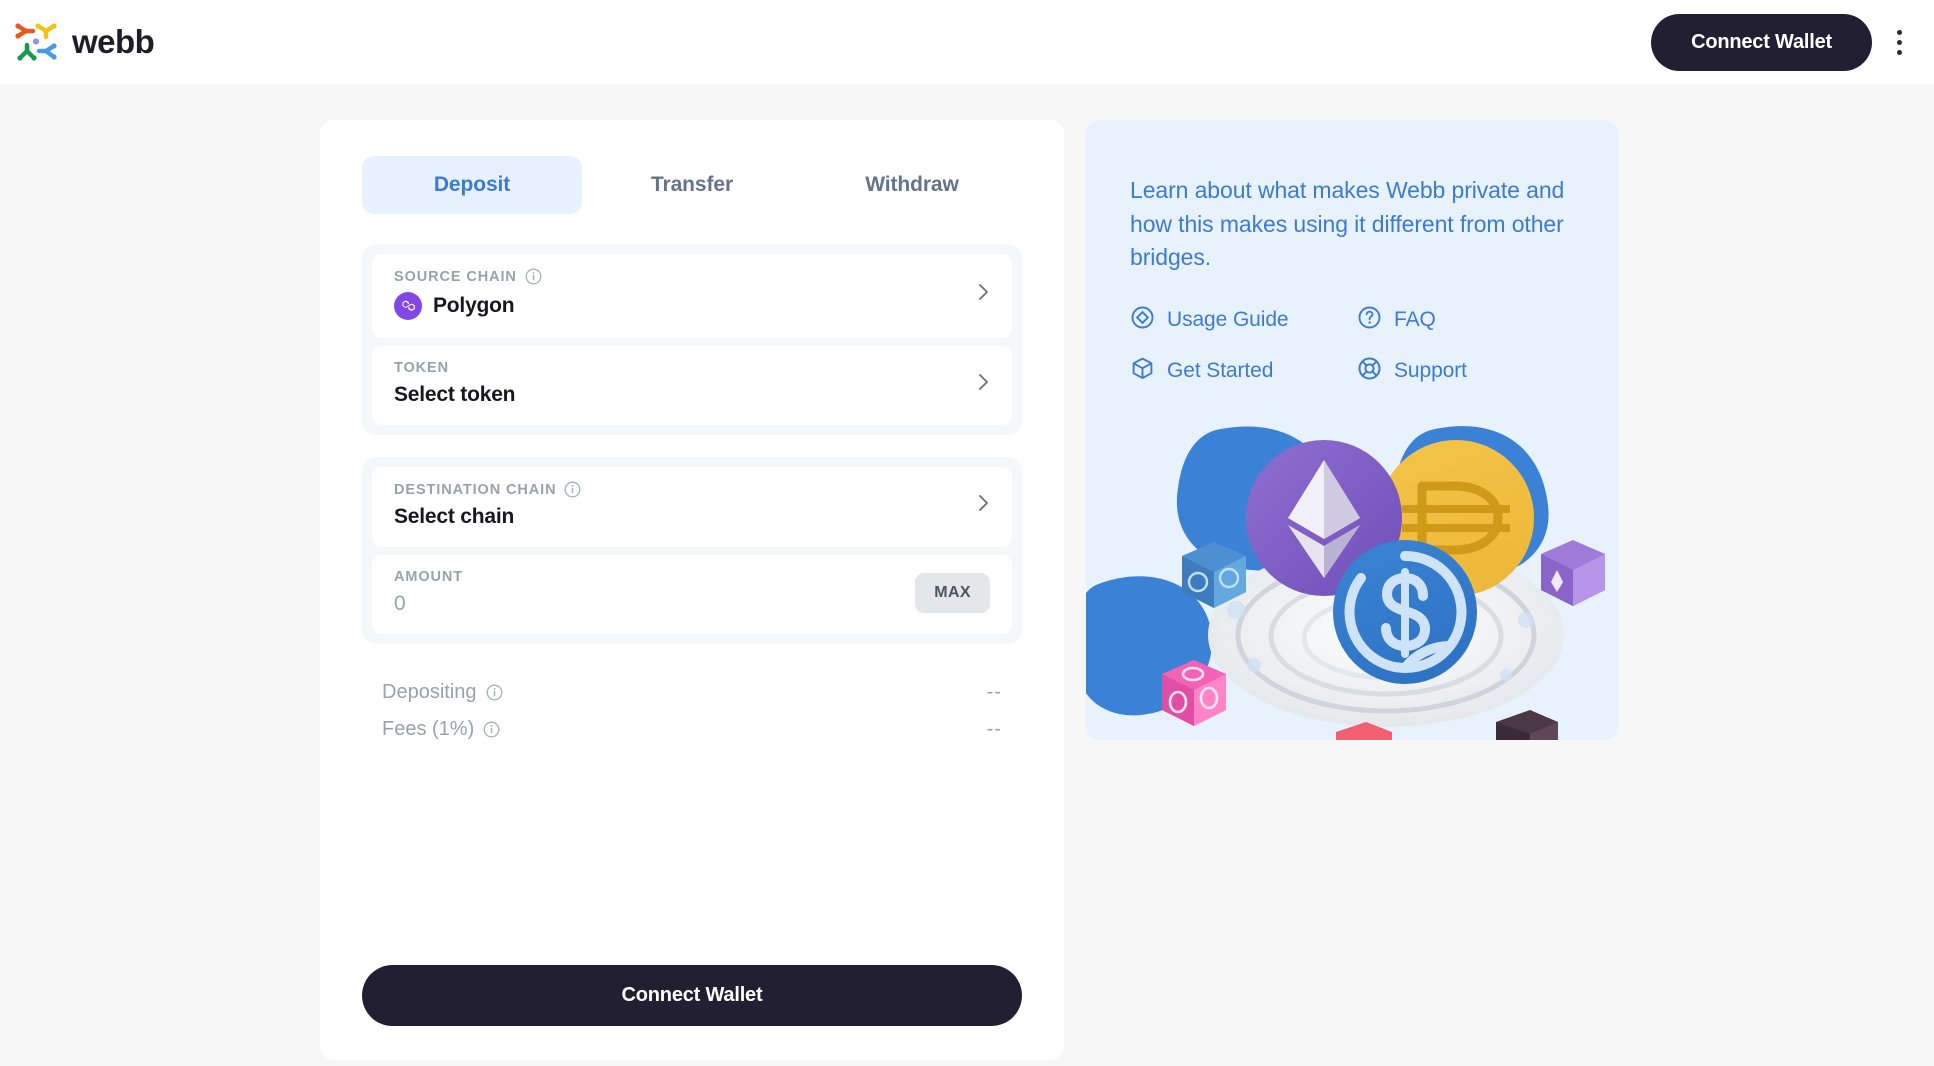 This screenshot has height=1066, width=1934. Describe the element at coordinates (429, 577) in the screenshot. I see `amount-label: AMOUNT` at that location.